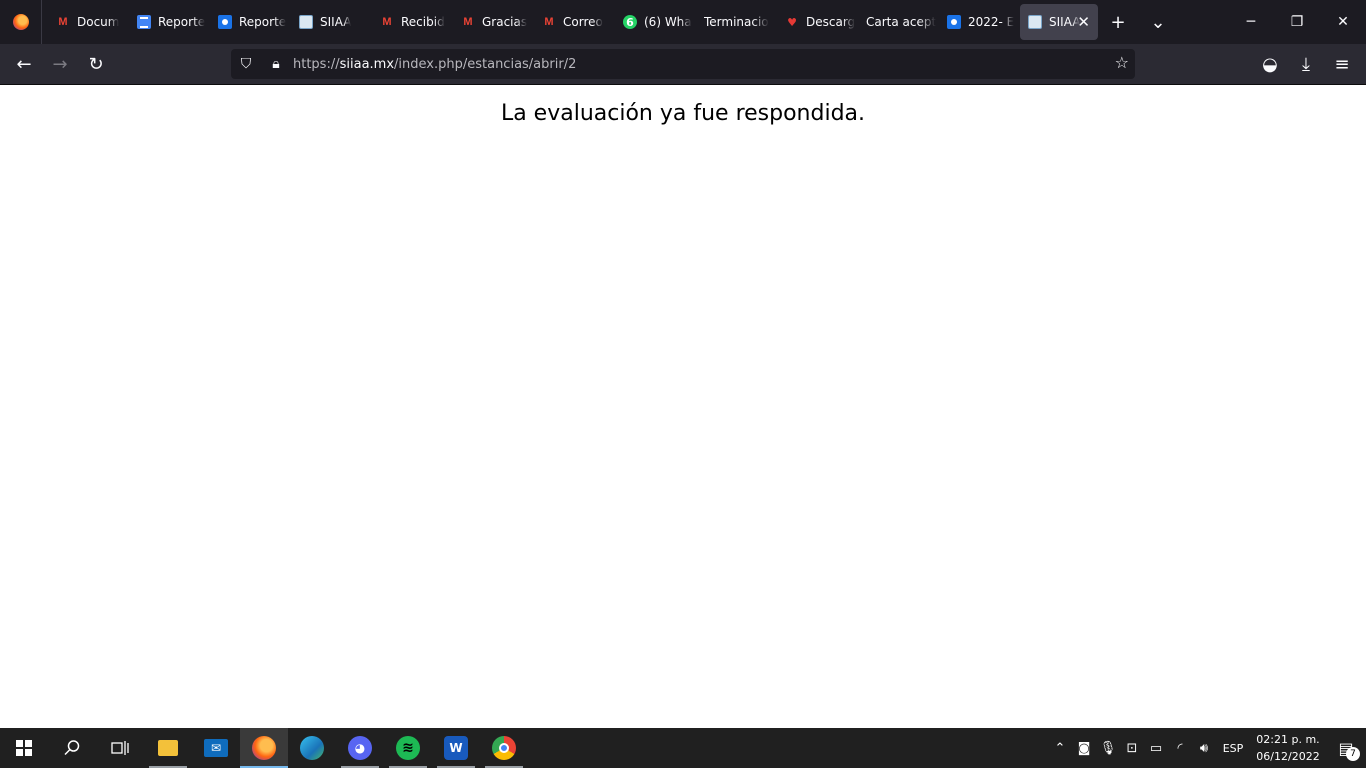  I want to click on evaluation-status-message: La evaluación ya fue respondida., so click(683, 113).